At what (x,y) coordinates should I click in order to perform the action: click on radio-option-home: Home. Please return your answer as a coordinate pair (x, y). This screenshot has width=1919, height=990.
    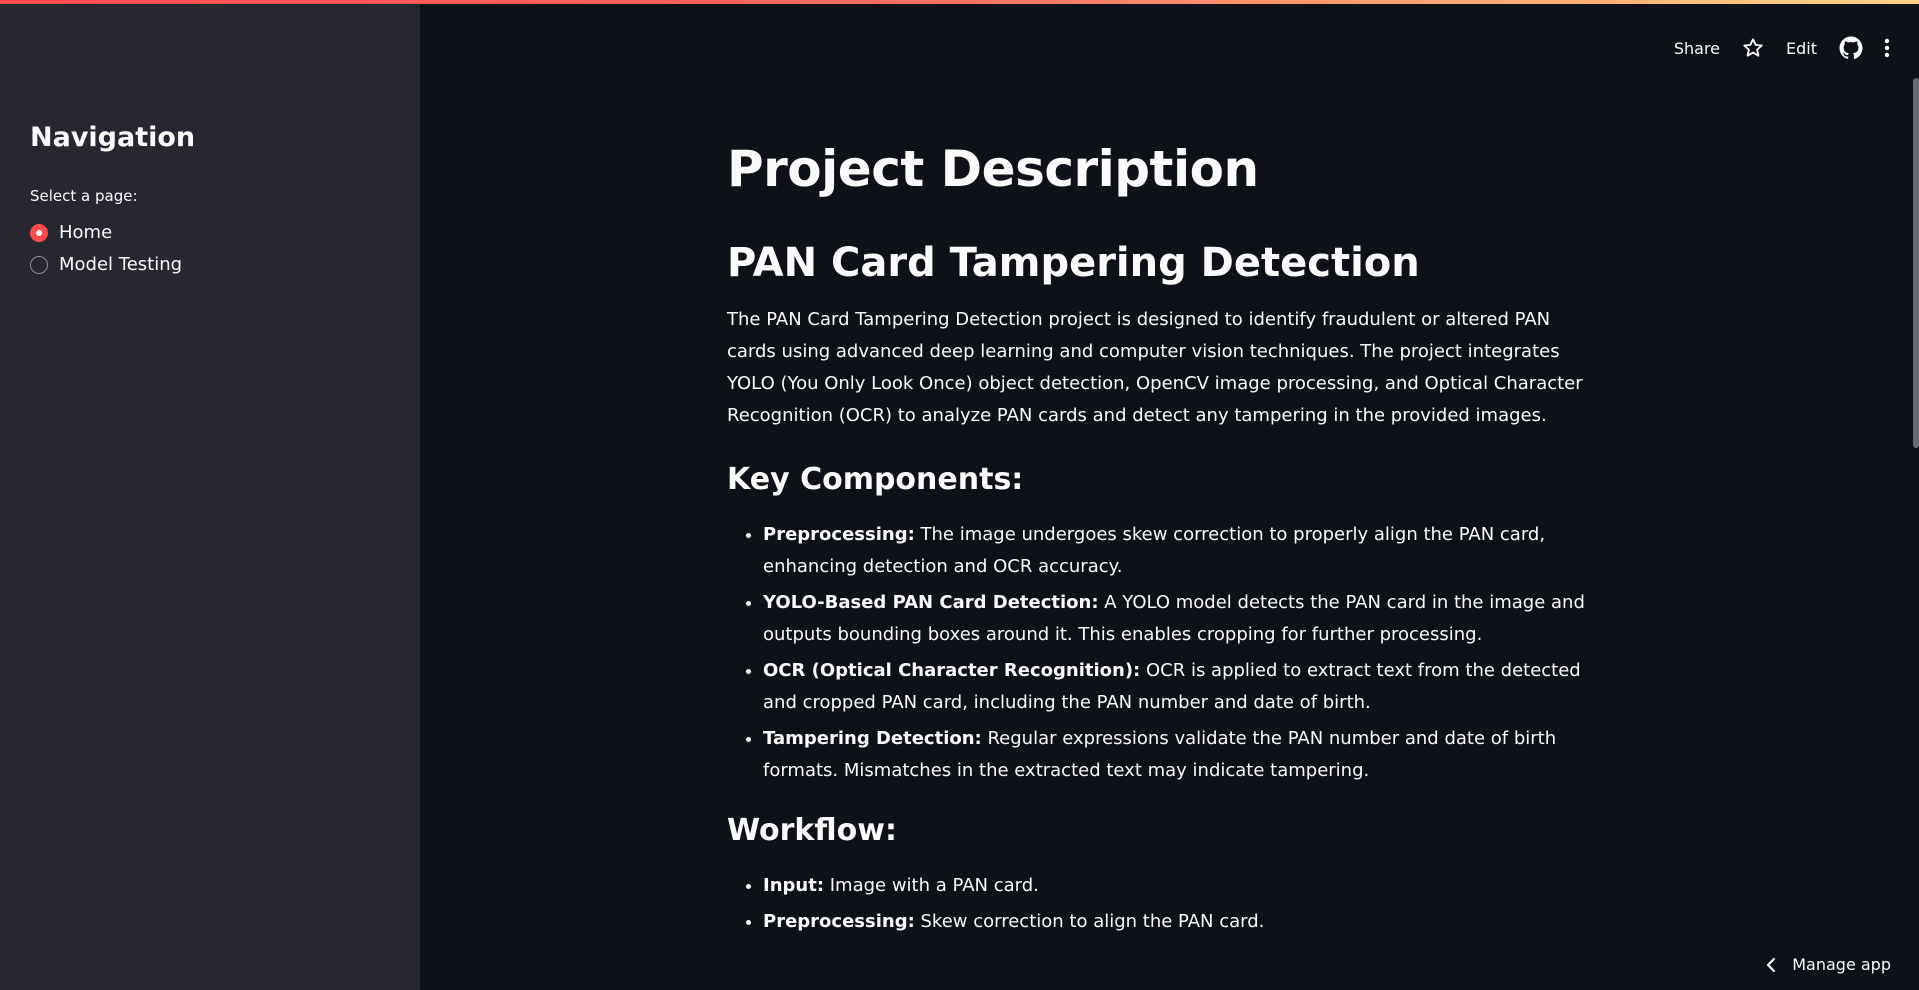
    Looking at the image, I should click on (71, 232).